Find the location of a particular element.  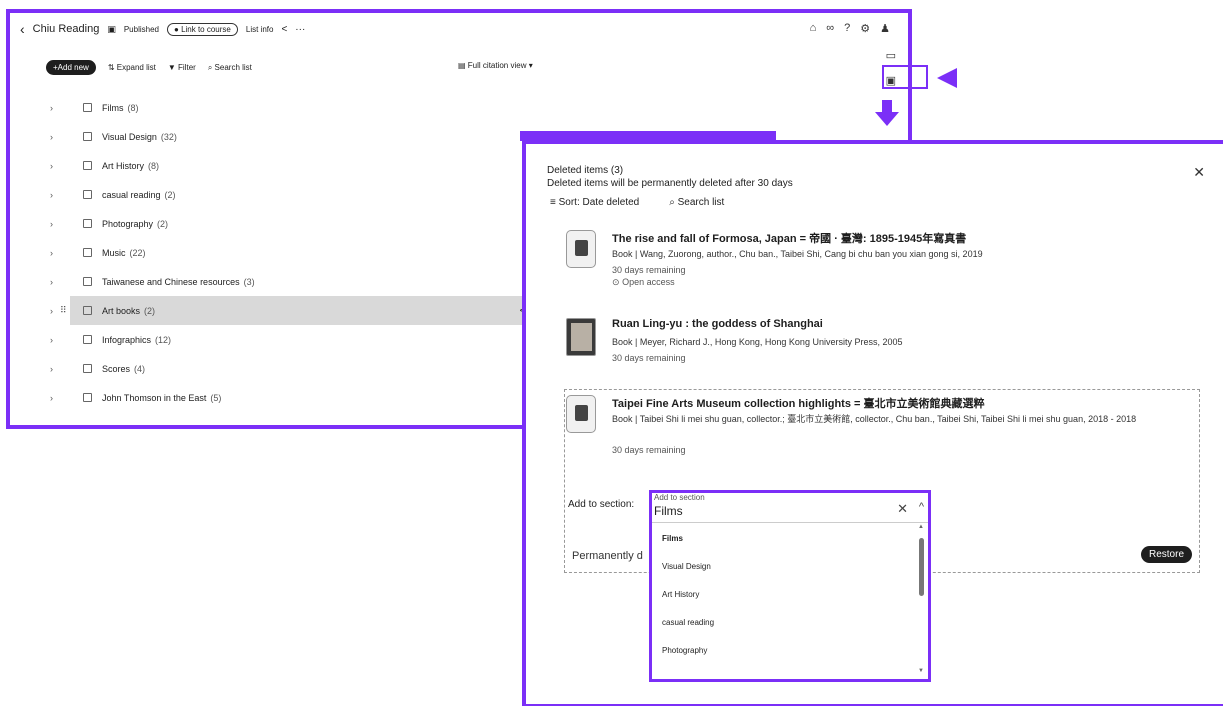

citation-view-select: ▤ Full citation view ▾ is located at coordinates (495, 65).